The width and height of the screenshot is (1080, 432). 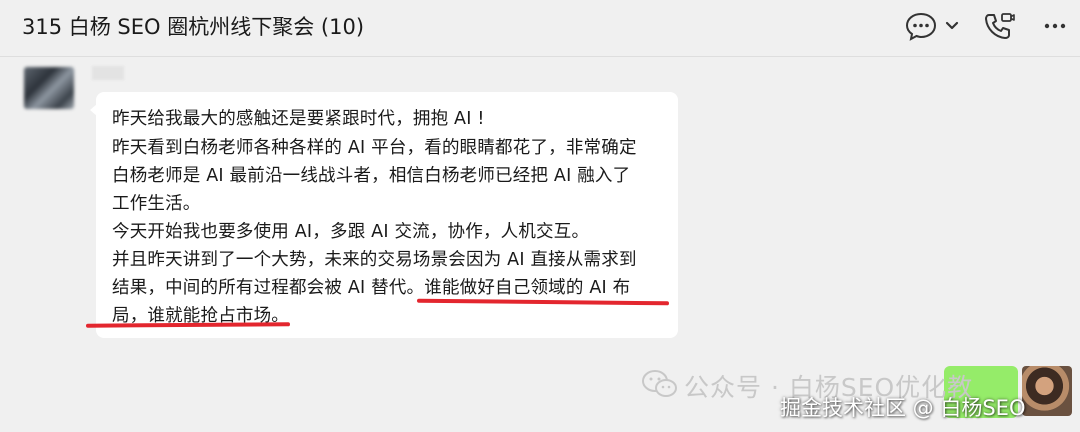 I want to click on phone-call-icon, so click(x=999, y=26).